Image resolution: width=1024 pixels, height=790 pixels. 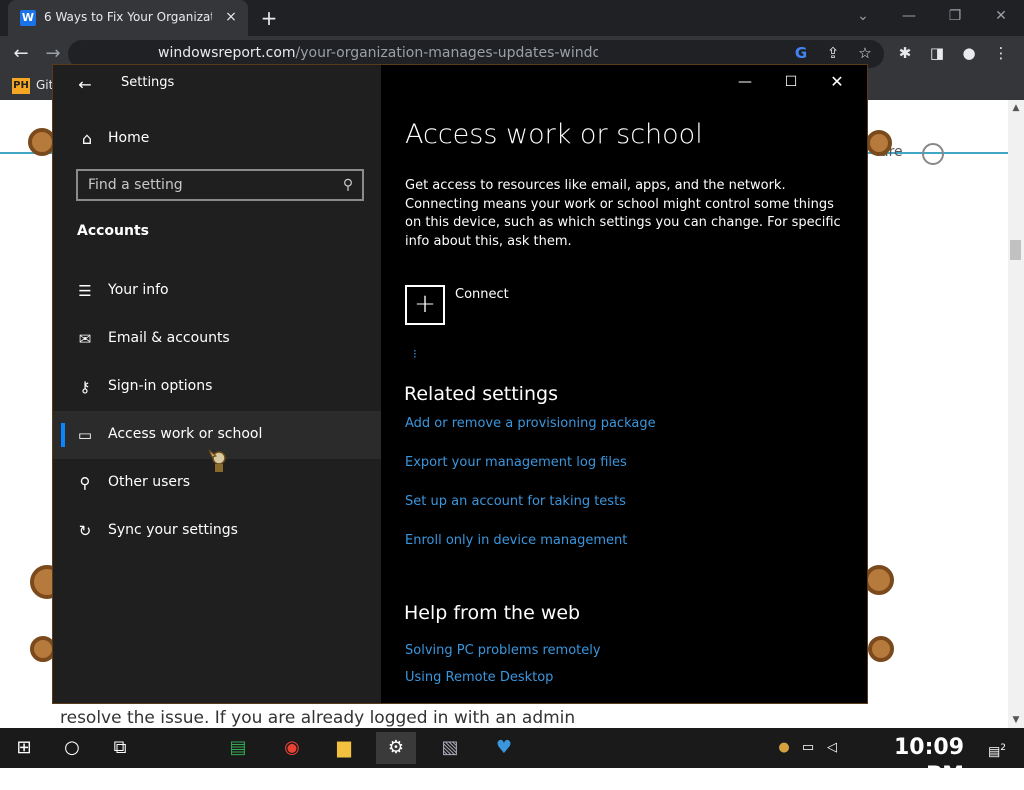 What do you see at coordinates (625, 653) in the screenshot?
I see `help-link: Solving PC problems remotely` at bounding box center [625, 653].